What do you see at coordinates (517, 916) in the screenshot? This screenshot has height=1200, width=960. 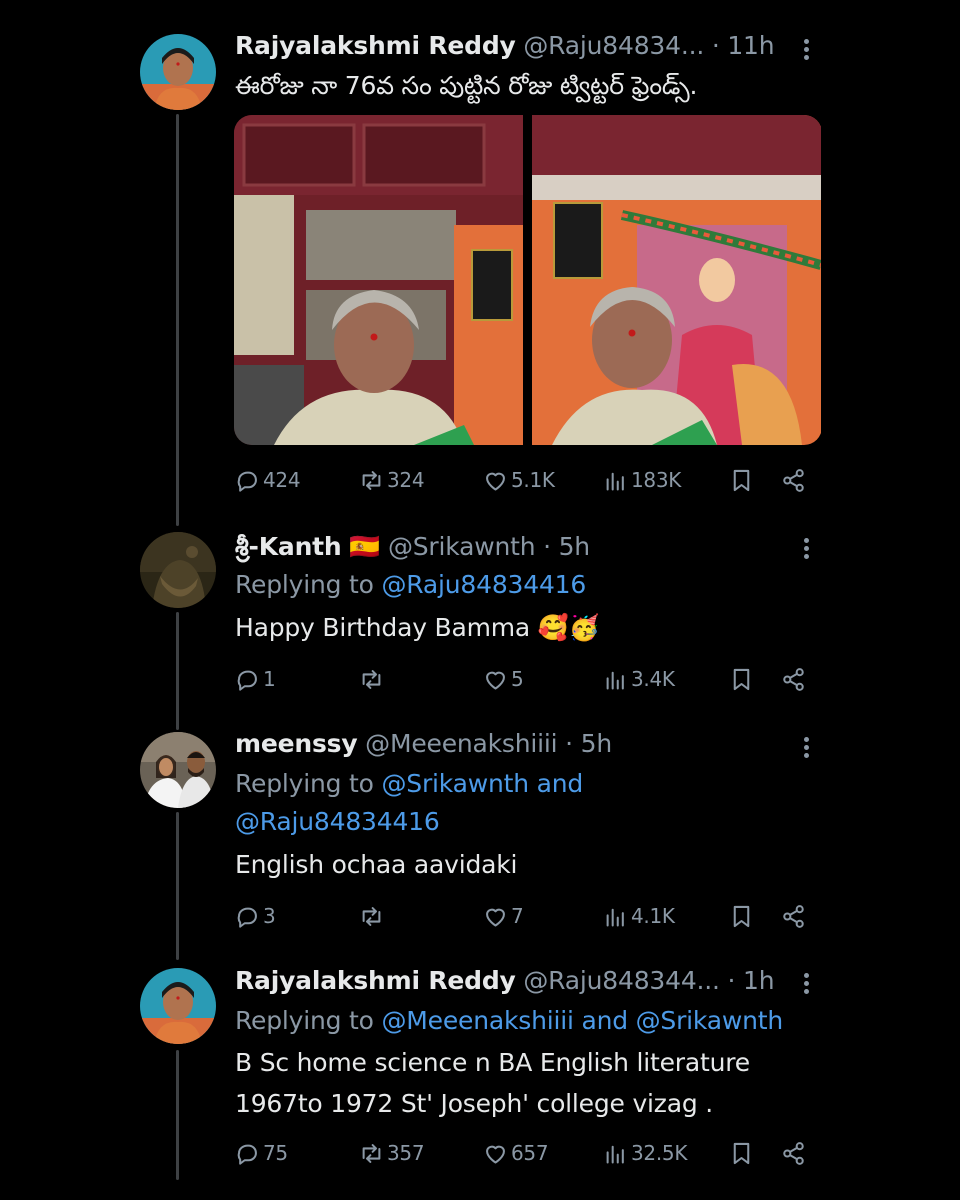 I see `like-count: 7` at bounding box center [517, 916].